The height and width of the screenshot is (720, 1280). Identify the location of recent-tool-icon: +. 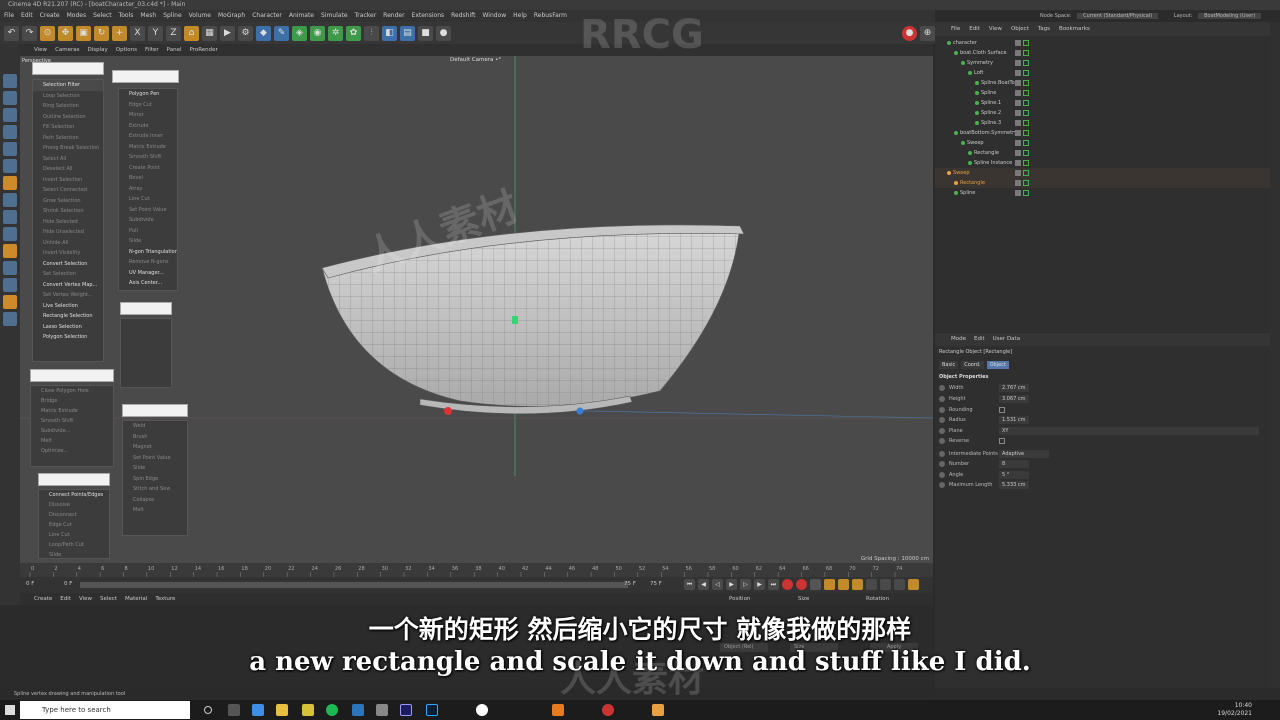
(119, 33).